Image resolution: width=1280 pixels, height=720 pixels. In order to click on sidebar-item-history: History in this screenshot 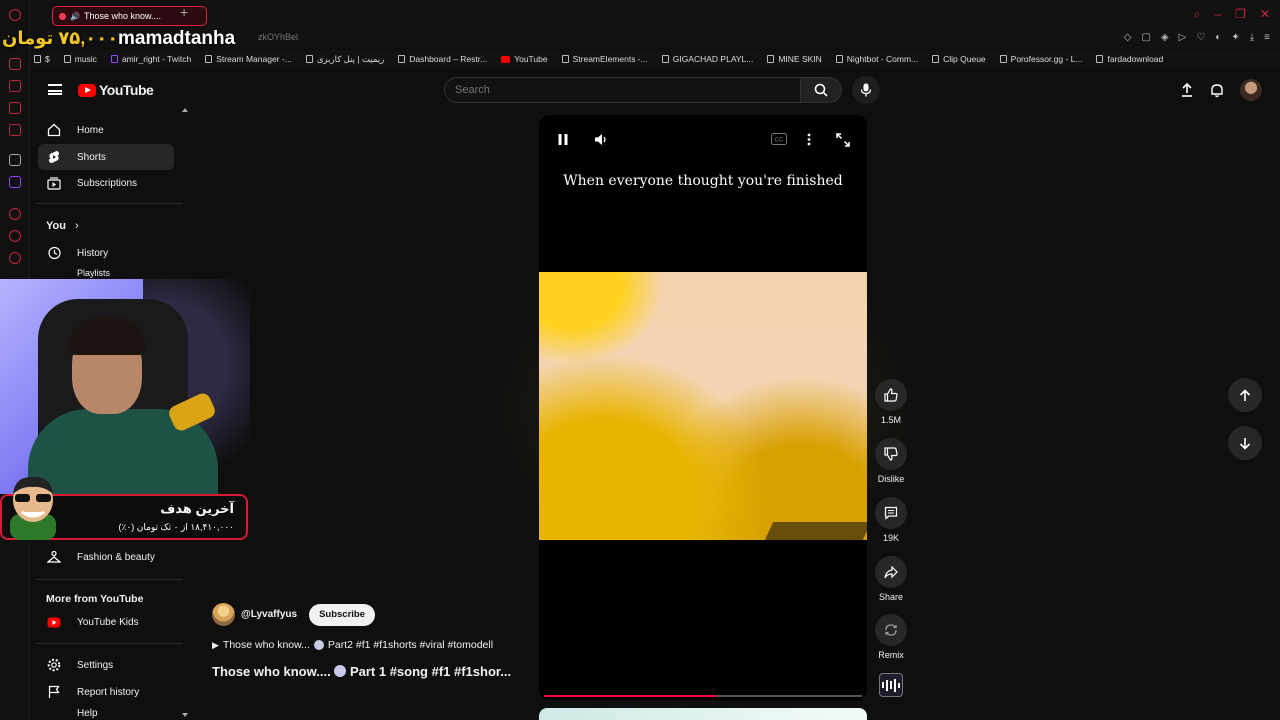, I will do `click(106, 253)`.